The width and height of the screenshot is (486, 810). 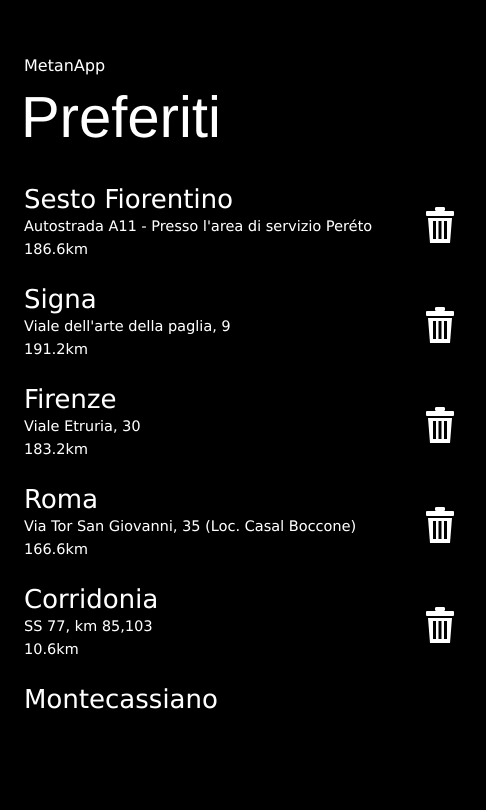 What do you see at coordinates (57, 550) in the screenshot?
I see `station-distance: 166.6km` at bounding box center [57, 550].